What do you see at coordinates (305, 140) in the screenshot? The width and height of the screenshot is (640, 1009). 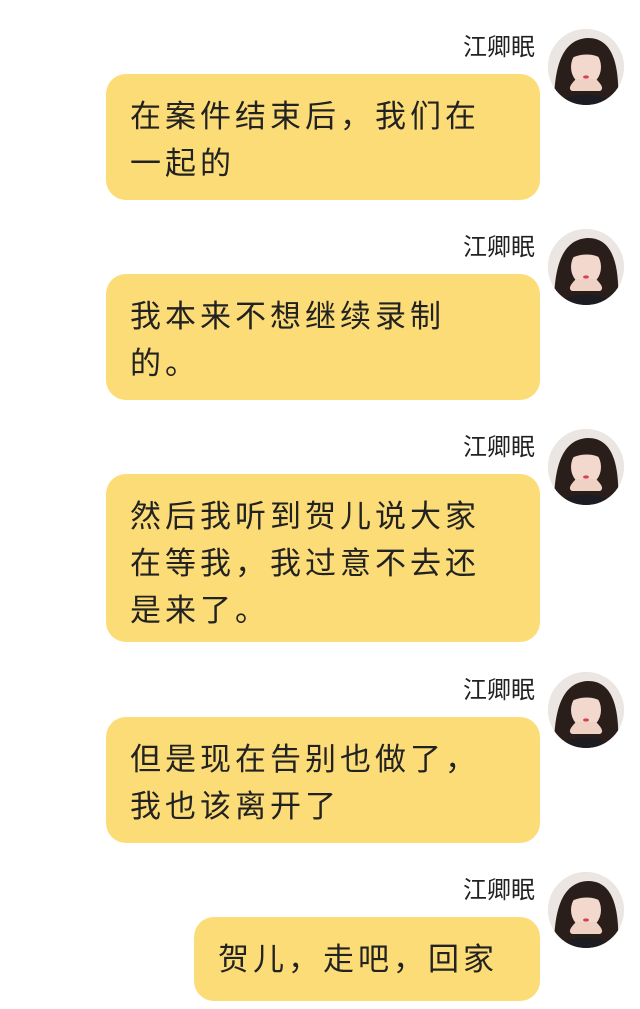 I see `message-text: 在案件结束后，我们在一起的` at bounding box center [305, 140].